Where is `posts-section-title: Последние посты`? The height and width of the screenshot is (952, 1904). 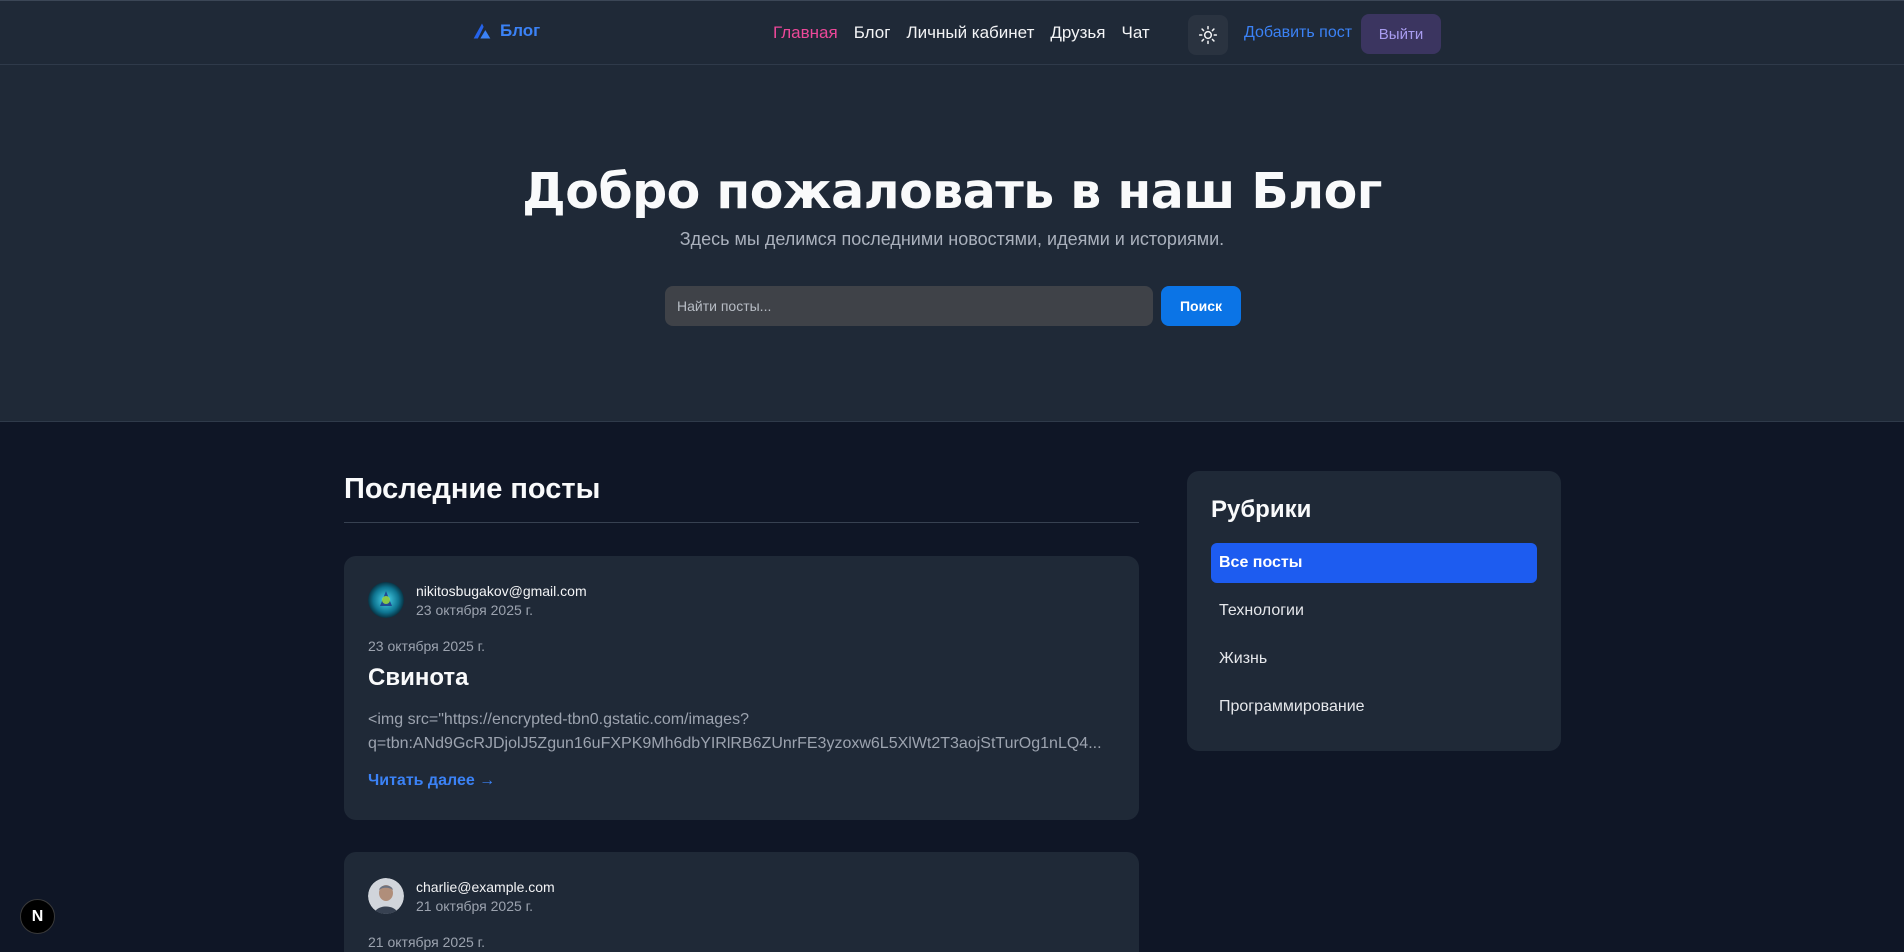 posts-section-title: Последние посты is located at coordinates (472, 489).